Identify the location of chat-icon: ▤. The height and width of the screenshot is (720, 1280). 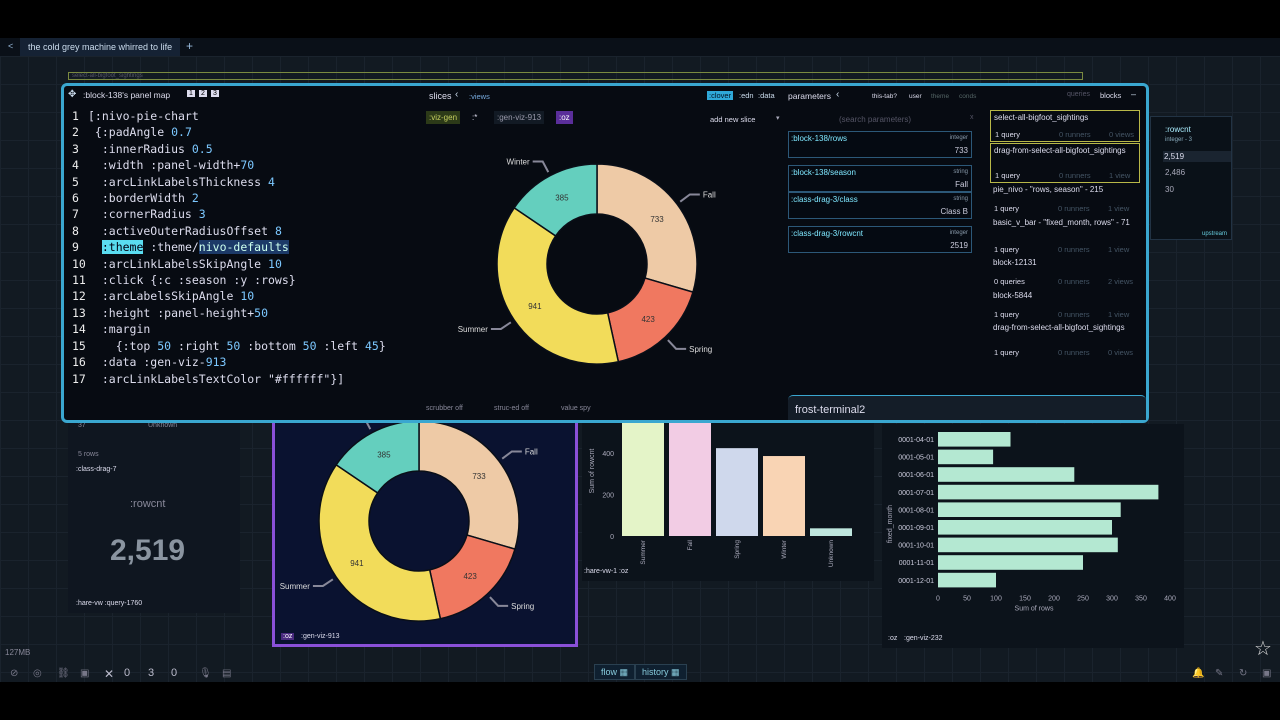
(226, 673).